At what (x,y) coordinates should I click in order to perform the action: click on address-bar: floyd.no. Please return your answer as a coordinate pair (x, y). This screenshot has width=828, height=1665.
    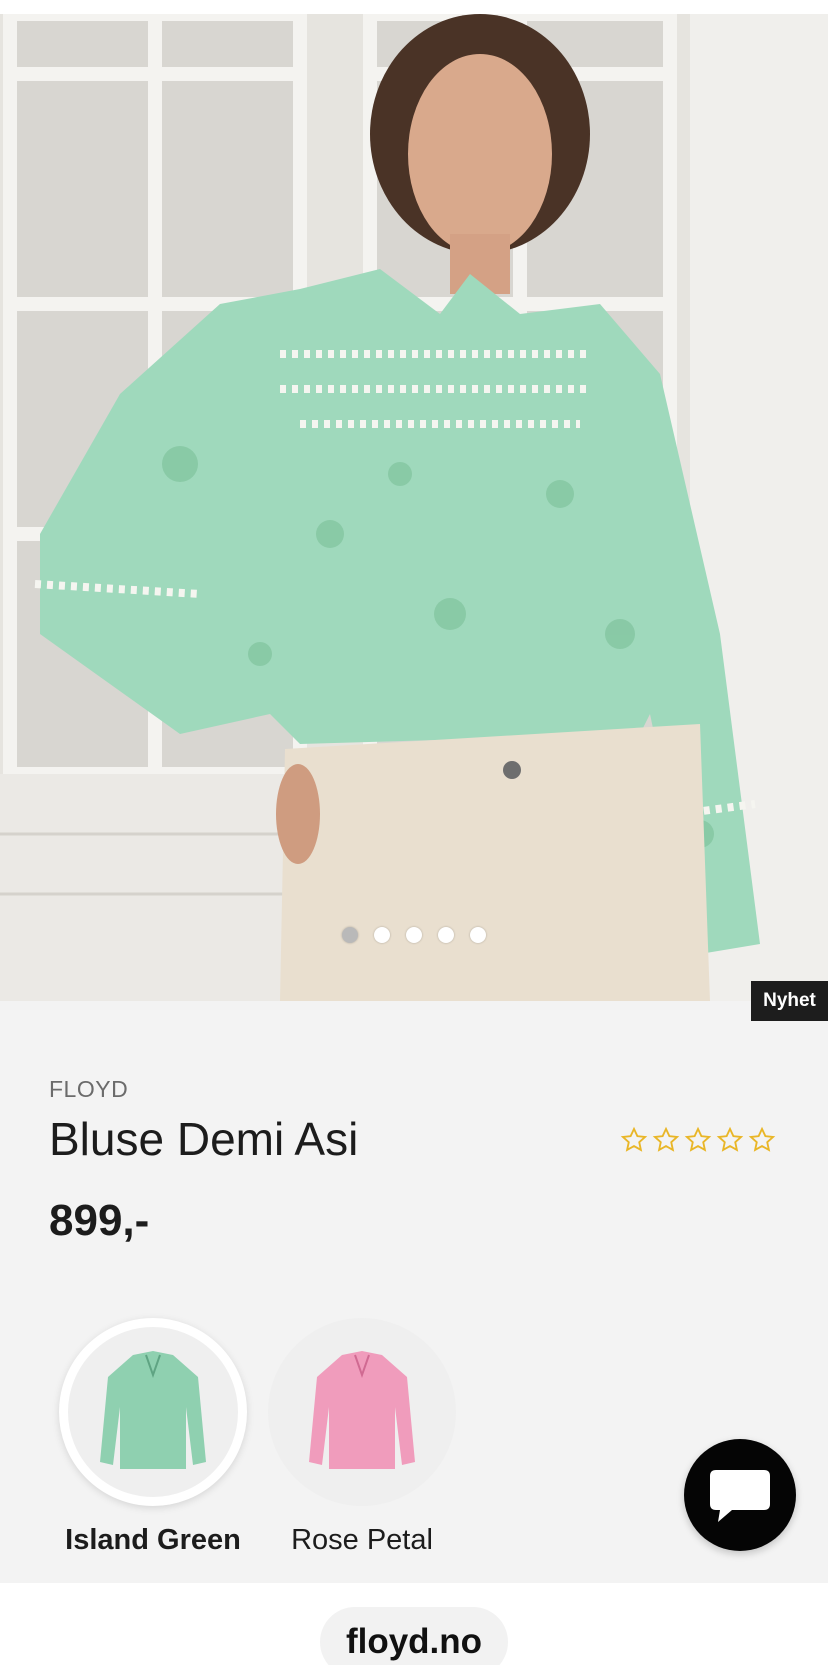
    Looking at the image, I should click on (414, 1636).